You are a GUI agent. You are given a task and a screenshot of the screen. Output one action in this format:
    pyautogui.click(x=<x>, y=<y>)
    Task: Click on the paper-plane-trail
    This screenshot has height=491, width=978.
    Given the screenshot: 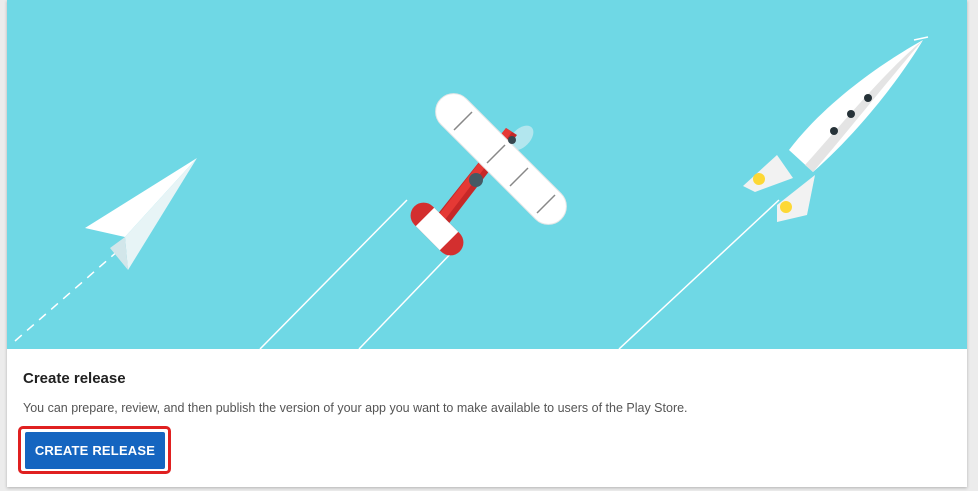 What is the action you would take?
    pyautogui.click(x=67, y=295)
    